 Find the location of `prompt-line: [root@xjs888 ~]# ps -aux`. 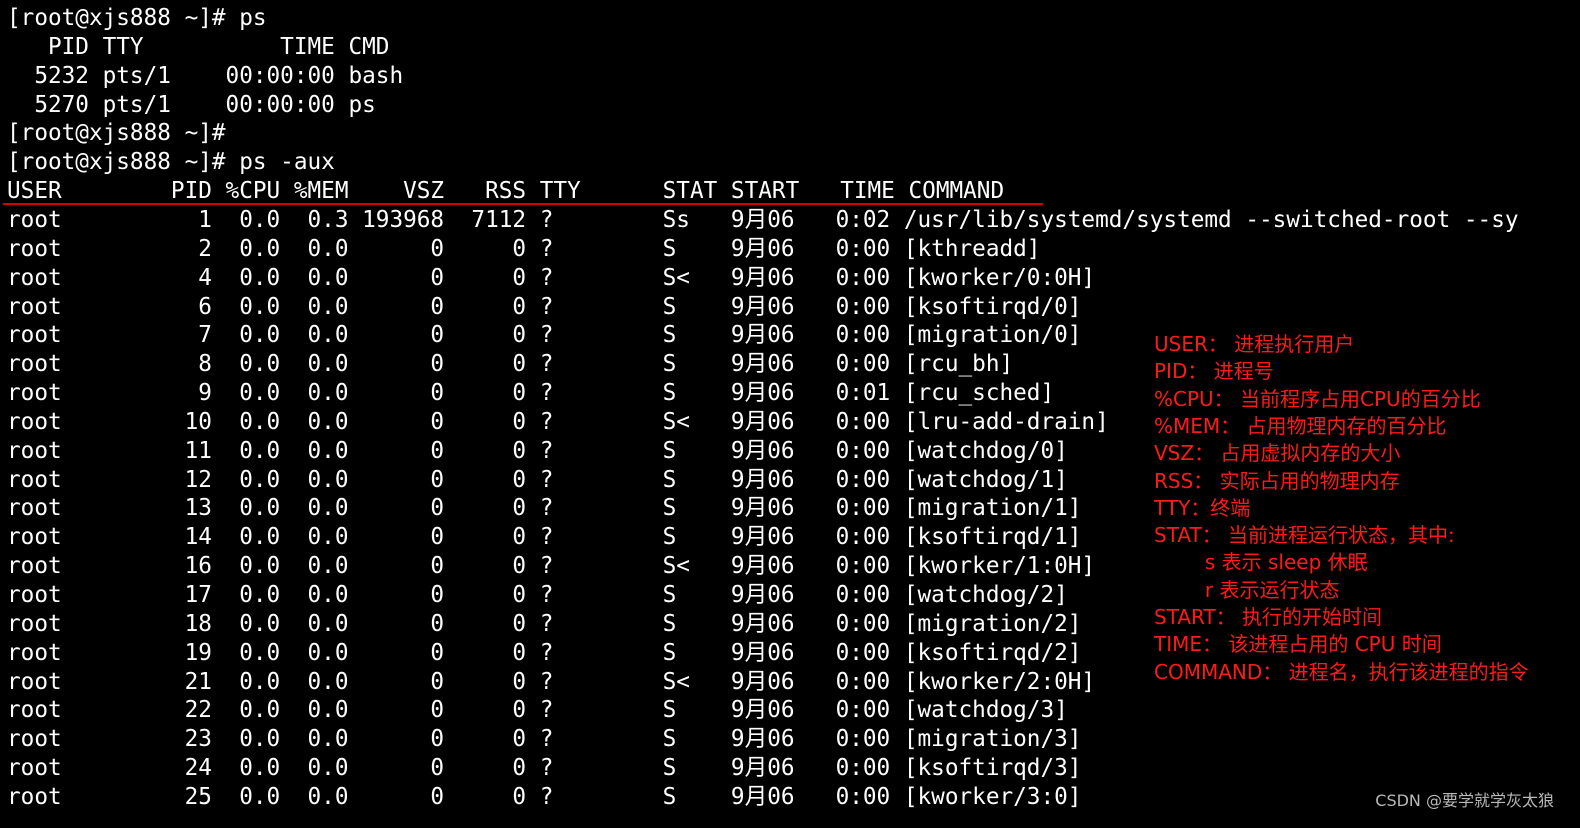

prompt-line: [root@xjs888 ~]# ps -aux is located at coordinates (171, 162).